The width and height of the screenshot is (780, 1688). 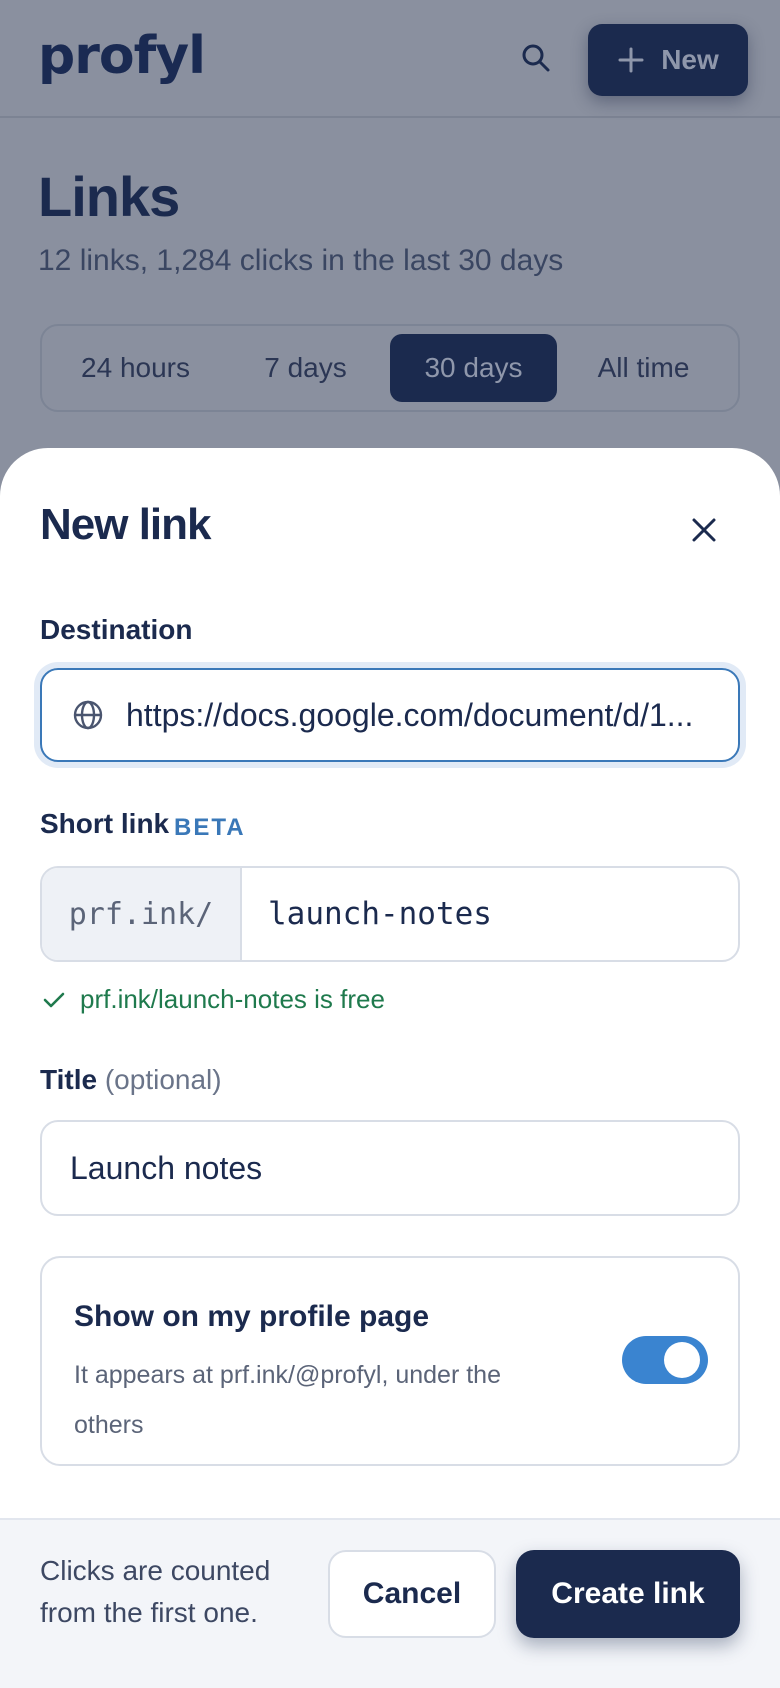 I want to click on short-link-input: prf.ink/ launch-notes, so click(x=390, y=914).